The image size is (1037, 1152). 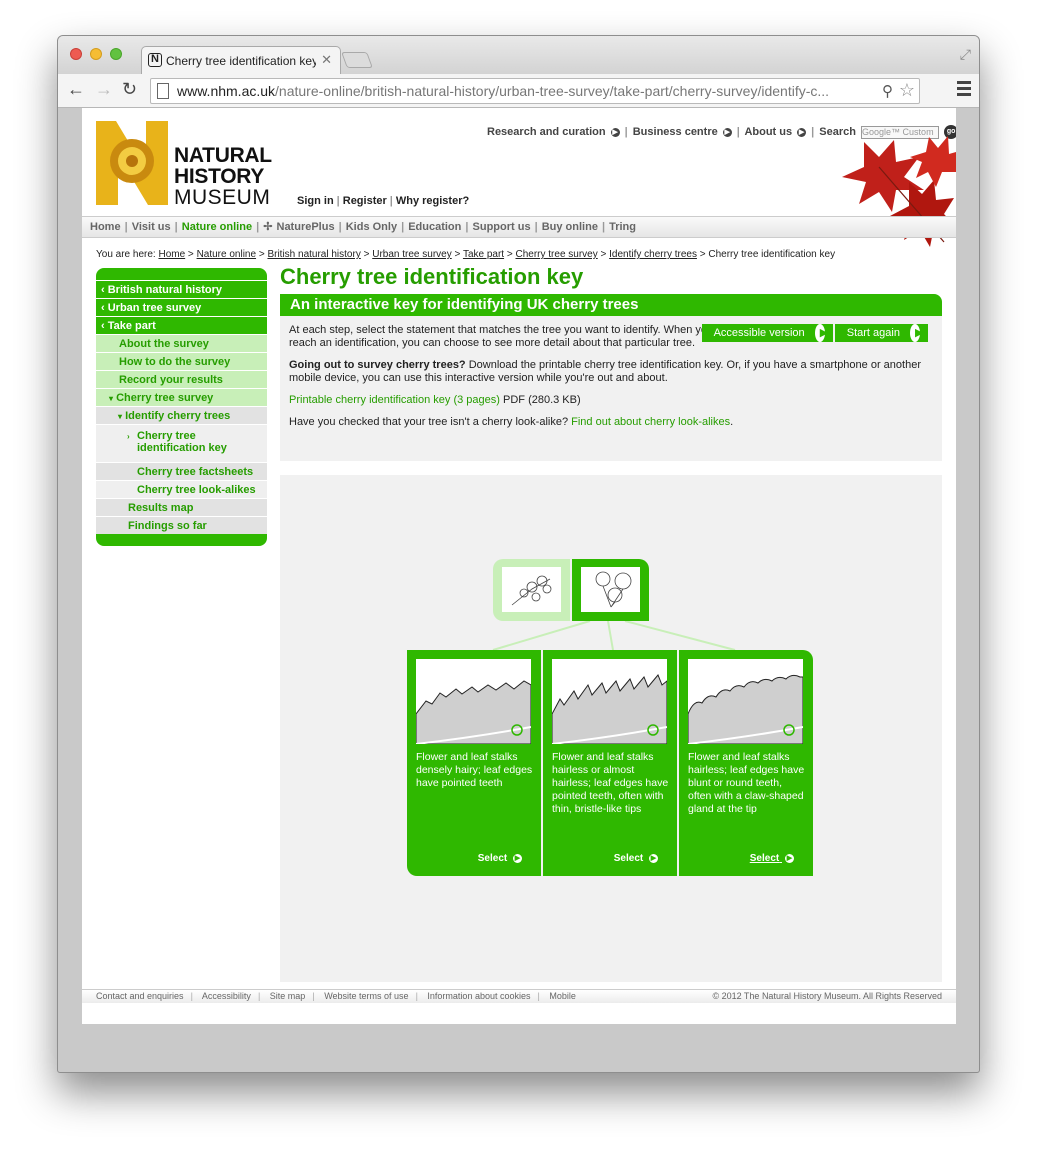 I want to click on pointed-teeth-leaf-edge-icon, so click(x=473, y=712).